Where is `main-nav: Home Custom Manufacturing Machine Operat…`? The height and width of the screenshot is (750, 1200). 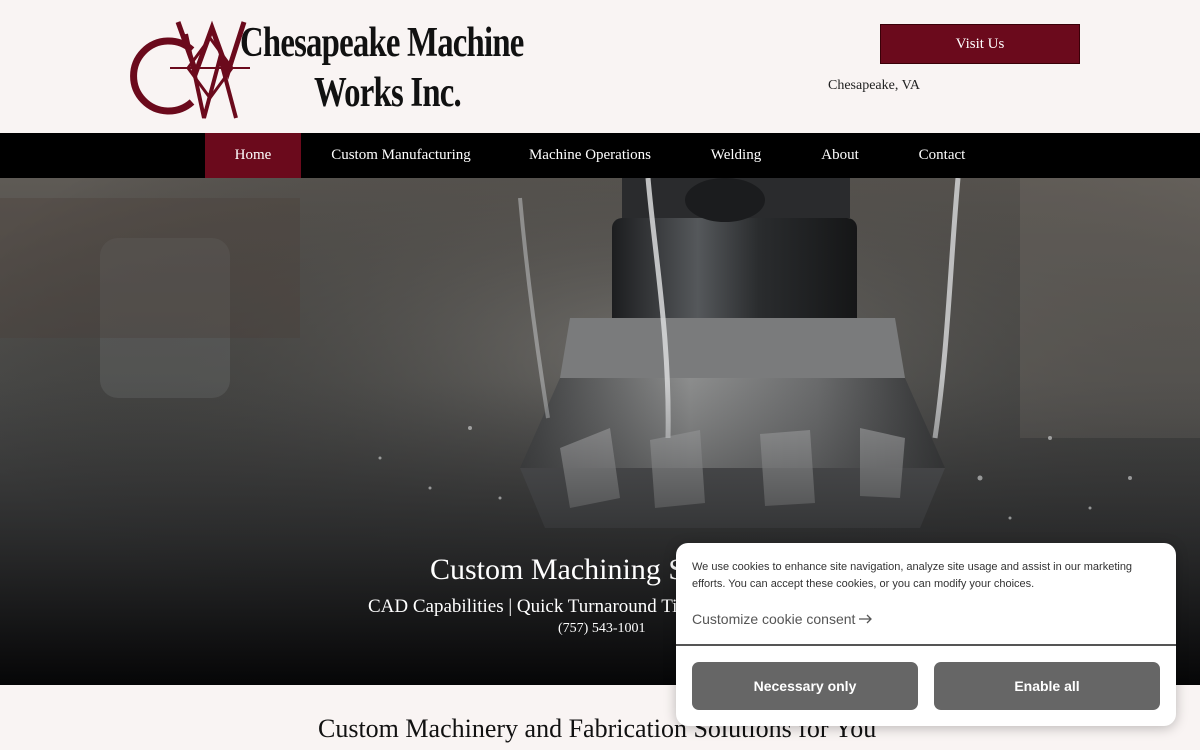 main-nav: Home Custom Manufacturing Machine Operat… is located at coordinates (600, 155).